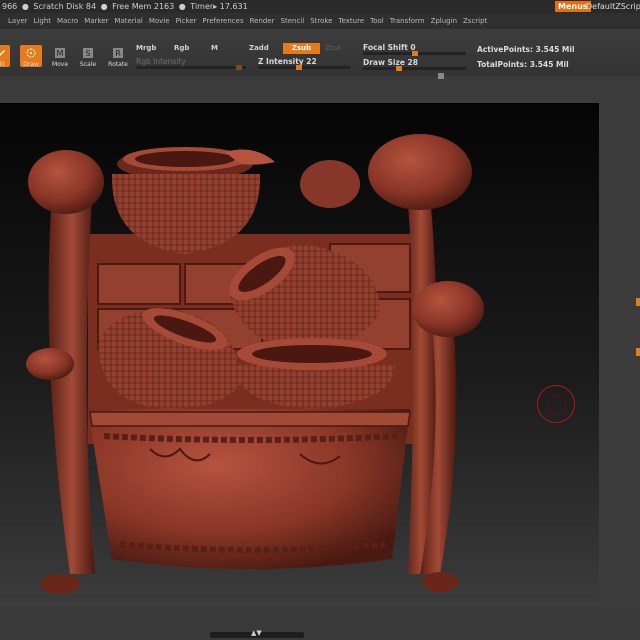  I want to click on menu-layer: Layer, so click(15, 21).